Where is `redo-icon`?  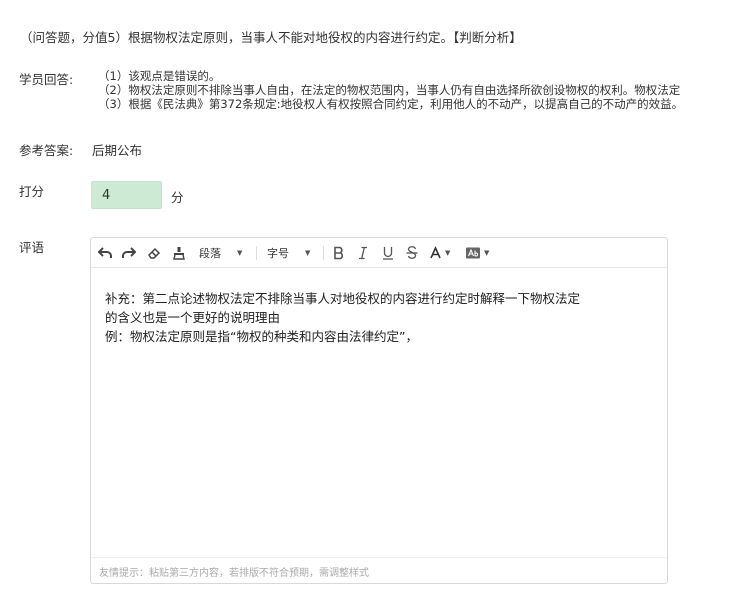
redo-icon is located at coordinates (129, 253).